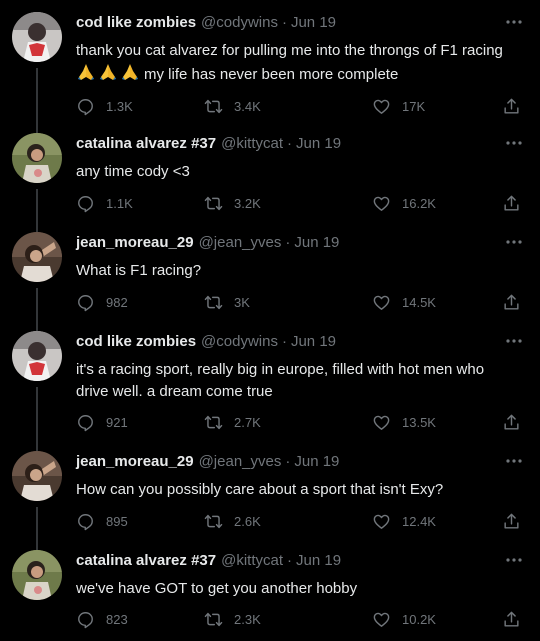 Image resolution: width=540 pixels, height=641 pixels. What do you see at coordinates (381, 422) in the screenshot?
I see `like-icon` at bounding box center [381, 422].